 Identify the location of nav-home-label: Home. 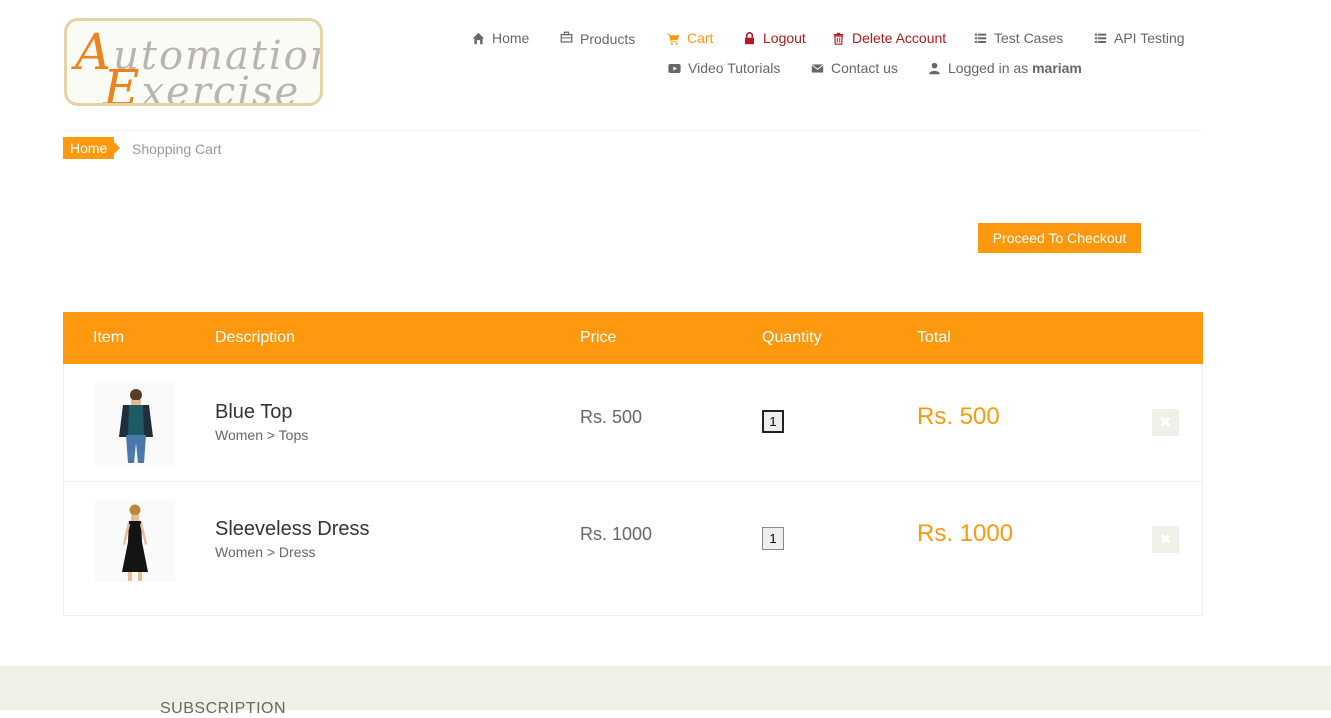
(511, 38).